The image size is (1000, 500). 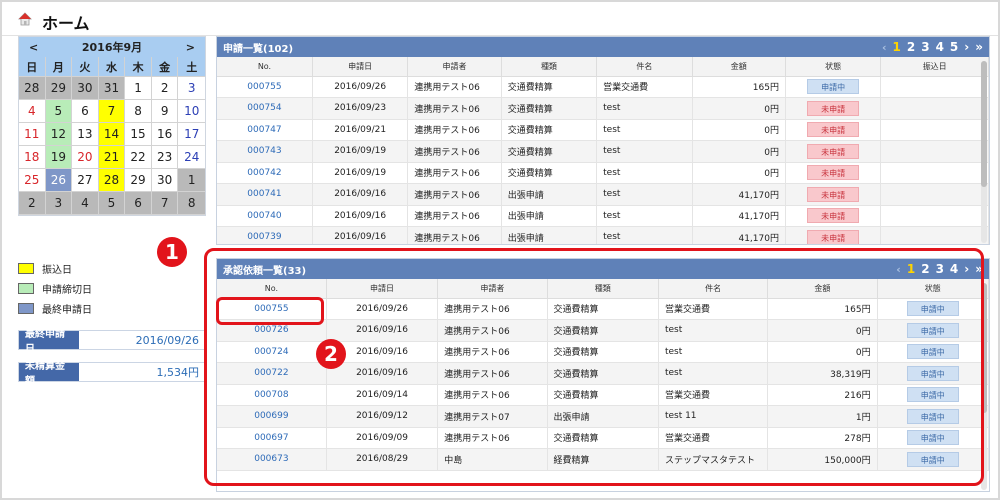 I want to click on pager-page: 5, so click(x=954, y=47).